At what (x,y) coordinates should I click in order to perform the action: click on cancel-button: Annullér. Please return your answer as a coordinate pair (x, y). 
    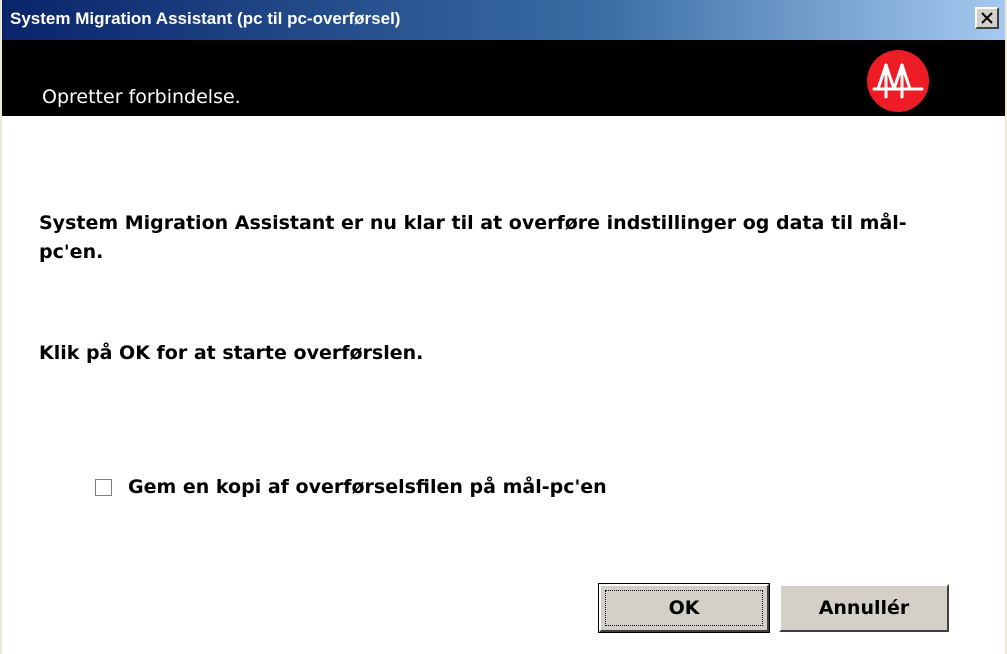
    Looking at the image, I should click on (864, 608).